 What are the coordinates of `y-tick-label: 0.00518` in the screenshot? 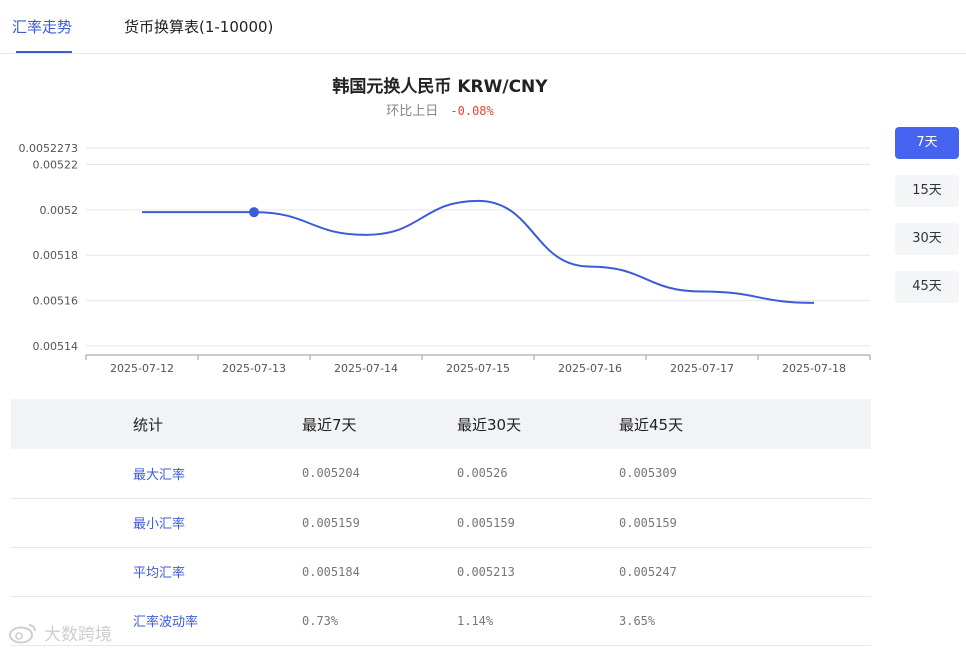 It's located at (56, 255).